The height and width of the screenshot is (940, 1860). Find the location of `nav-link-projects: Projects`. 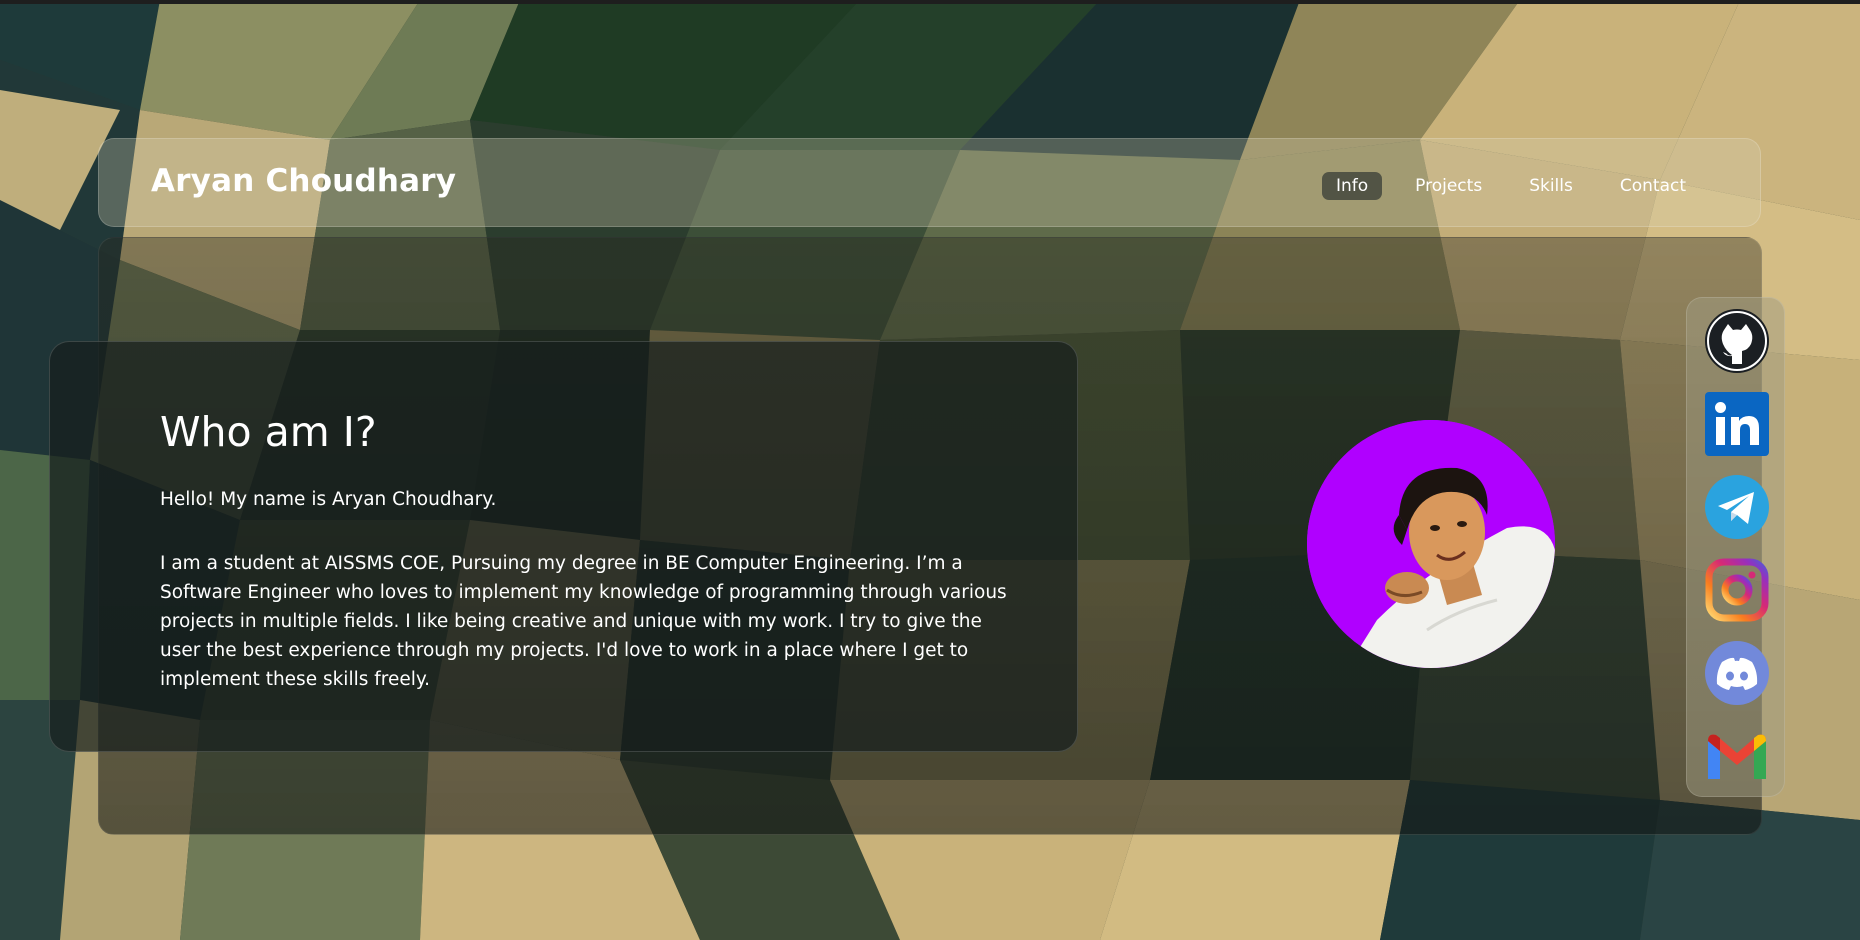

nav-link-projects: Projects is located at coordinates (1448, 186).